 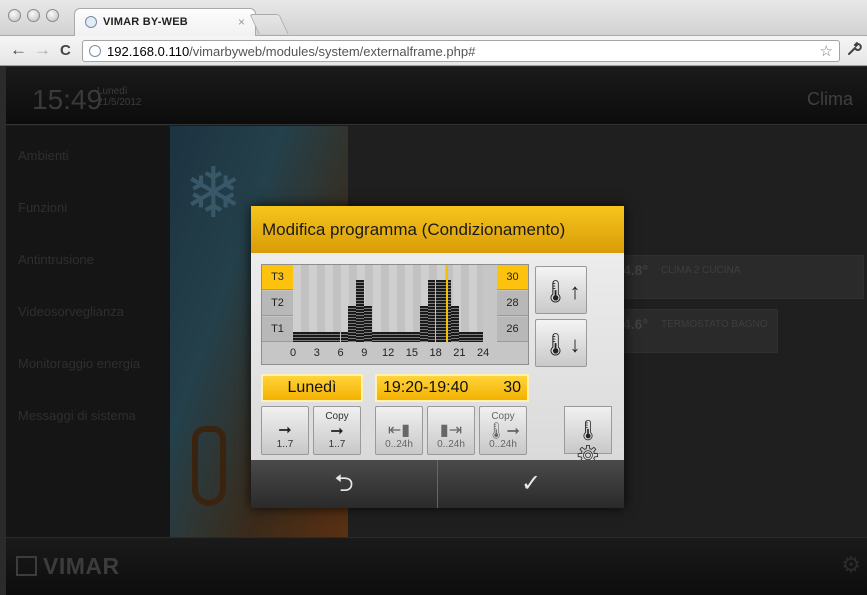 I want to click on checkmark-icon: ✓, so click(x=531, y=483).